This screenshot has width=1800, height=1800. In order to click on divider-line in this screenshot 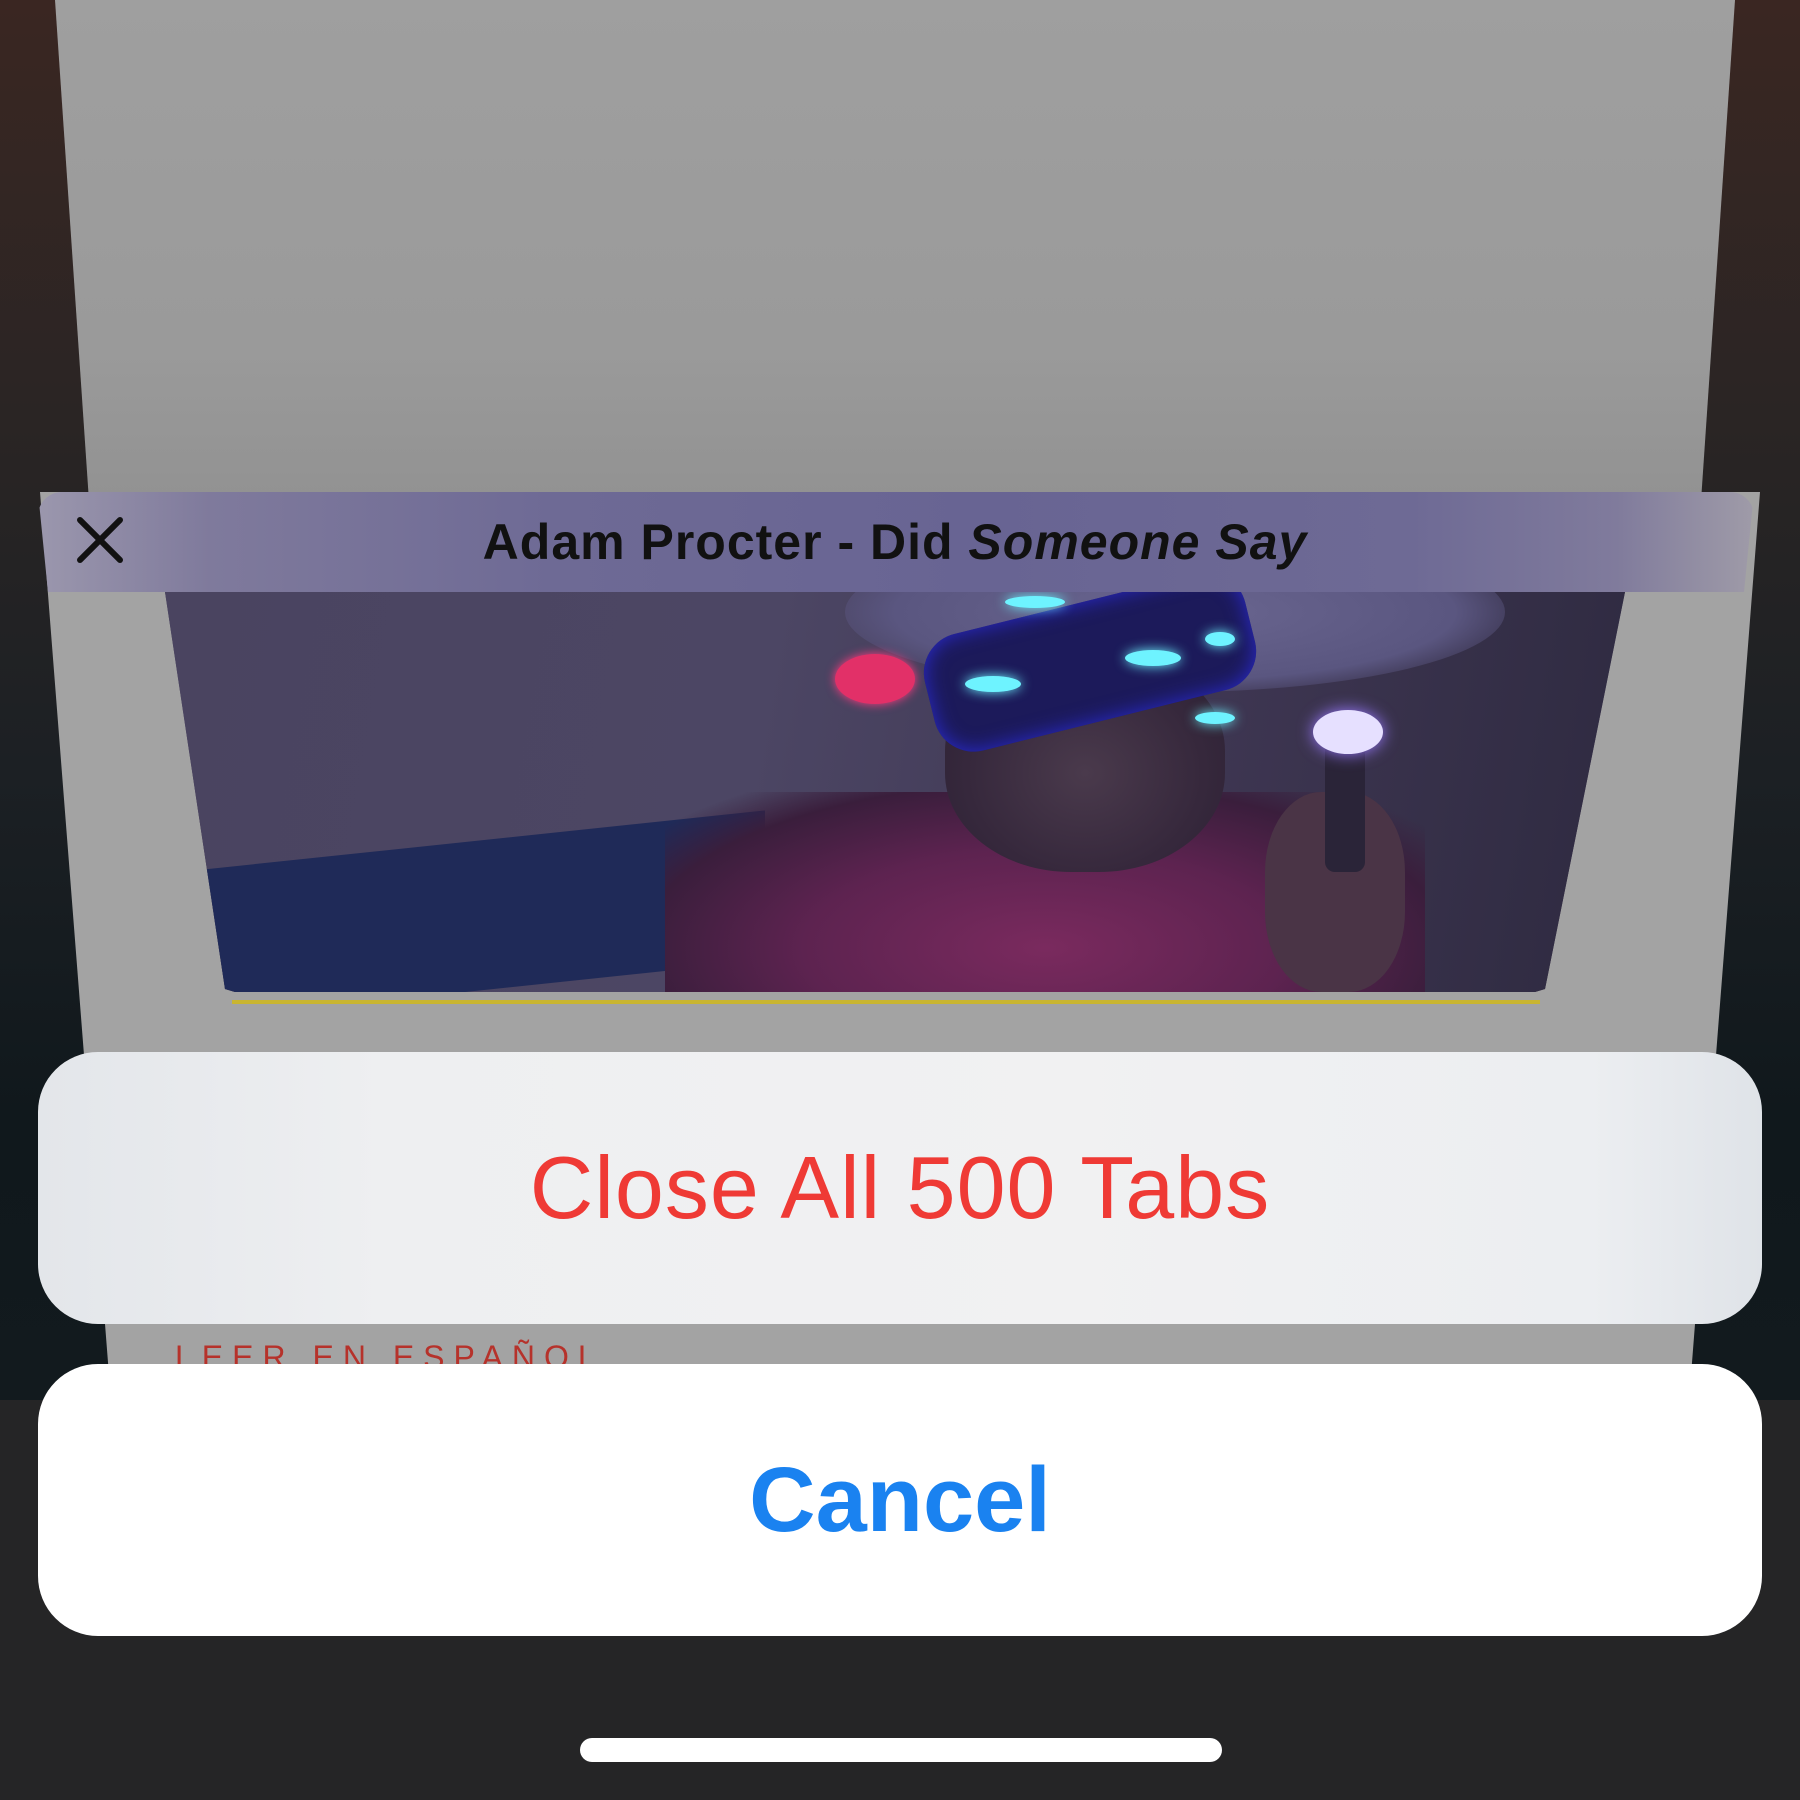, I will do `click(886, 1002)`.